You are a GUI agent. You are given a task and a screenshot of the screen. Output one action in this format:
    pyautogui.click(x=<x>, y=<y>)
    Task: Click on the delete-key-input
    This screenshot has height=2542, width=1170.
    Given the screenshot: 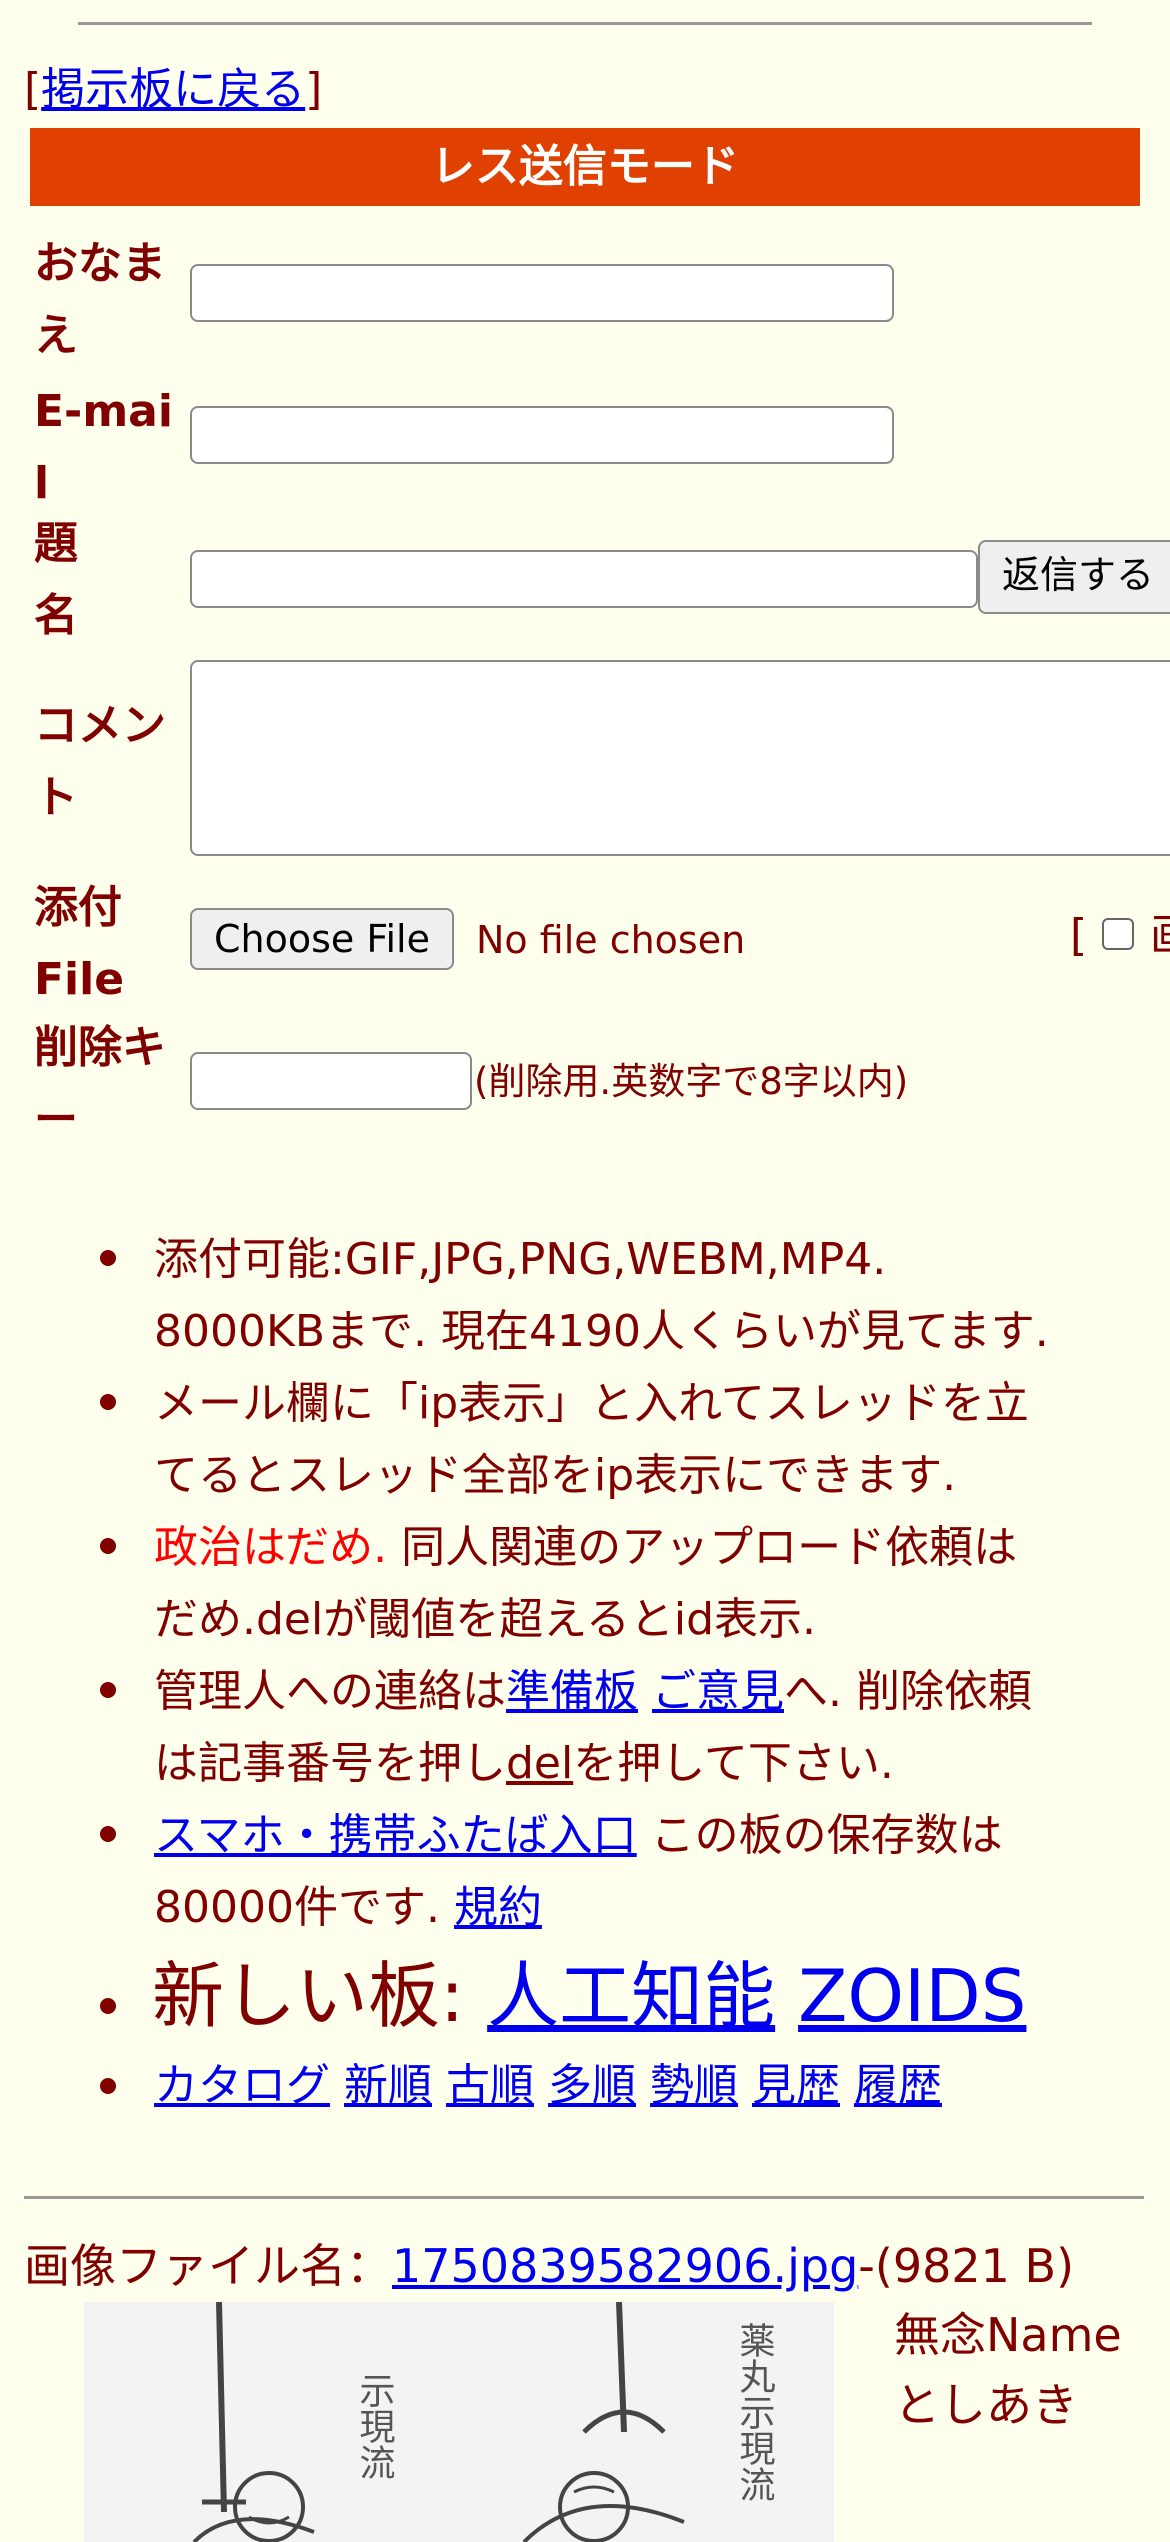 What is the action you would take?
    pyautogui.click(x=331, y=1081)
    